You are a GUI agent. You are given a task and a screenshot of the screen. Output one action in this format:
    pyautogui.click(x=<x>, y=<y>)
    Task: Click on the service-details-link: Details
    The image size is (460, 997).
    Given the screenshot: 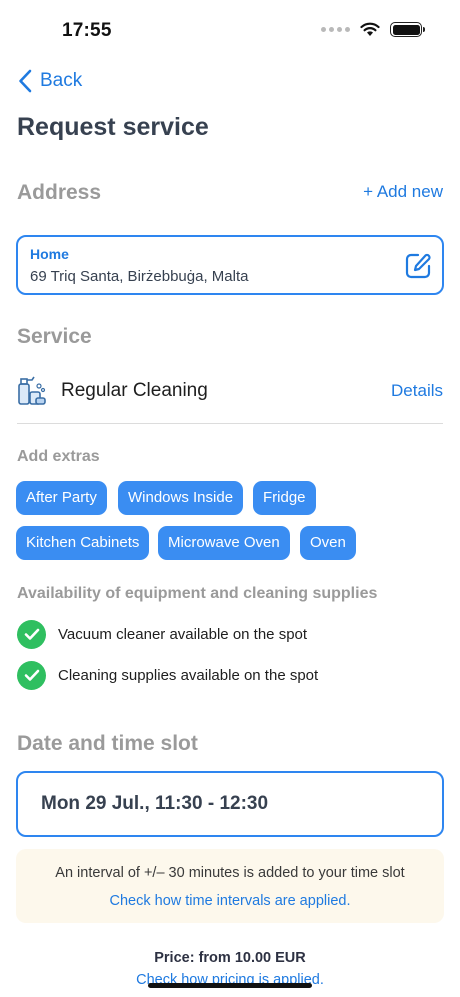 What is the action you would take?
    pyautogui.click(x=417, y=391)
    